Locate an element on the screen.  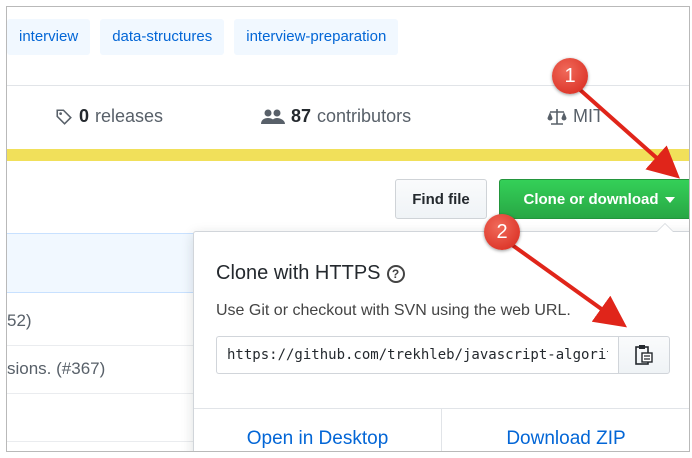
license-stat: MIT is located at coordinates (575, 116).